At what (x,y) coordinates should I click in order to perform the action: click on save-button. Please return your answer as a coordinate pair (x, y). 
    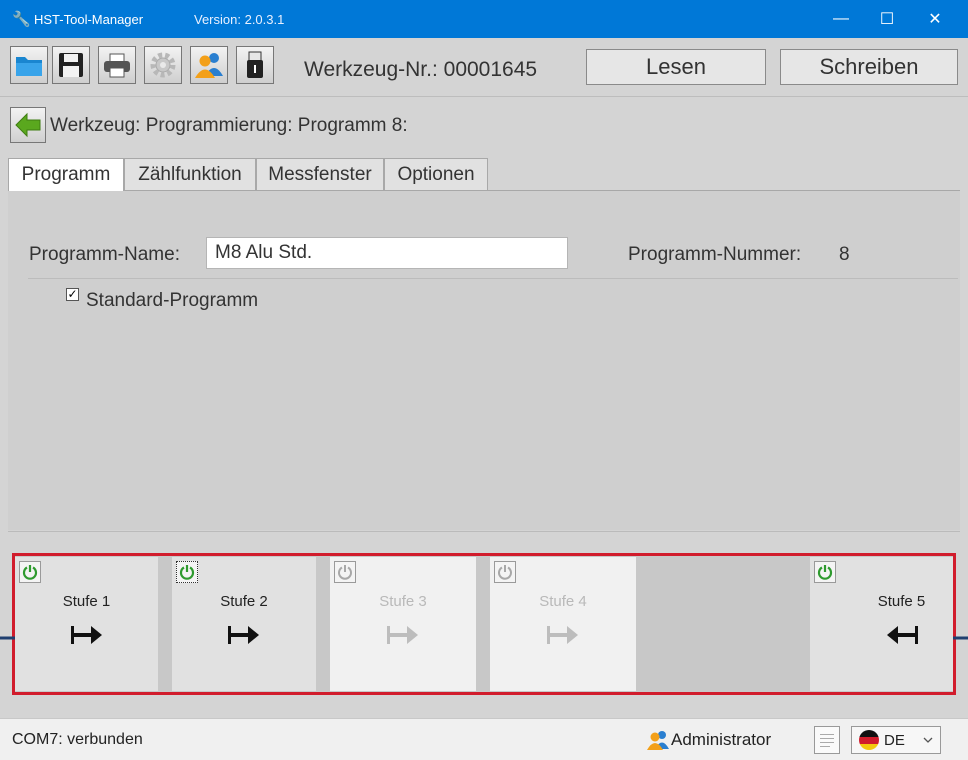
    Looking at the image, I should click on (71, 65).